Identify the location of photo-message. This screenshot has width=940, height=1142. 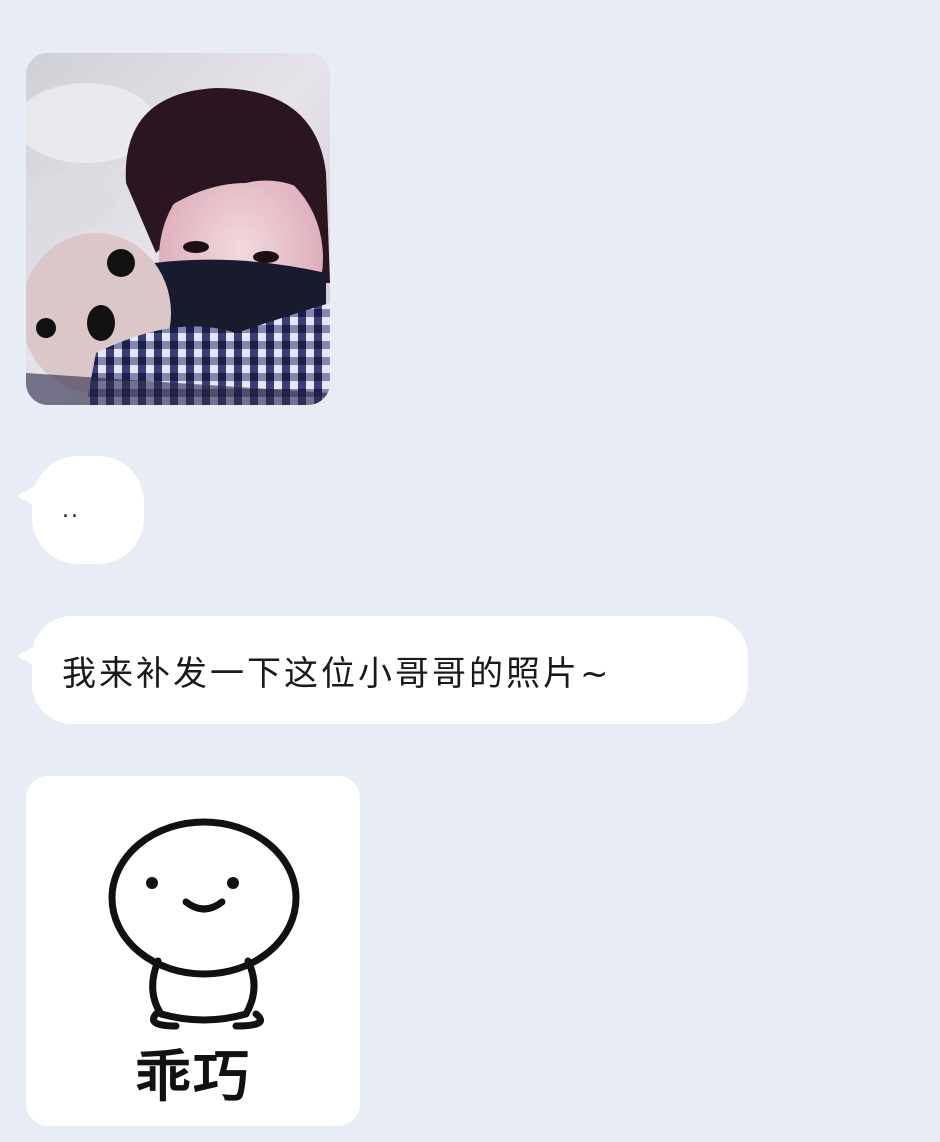
(178, 229).